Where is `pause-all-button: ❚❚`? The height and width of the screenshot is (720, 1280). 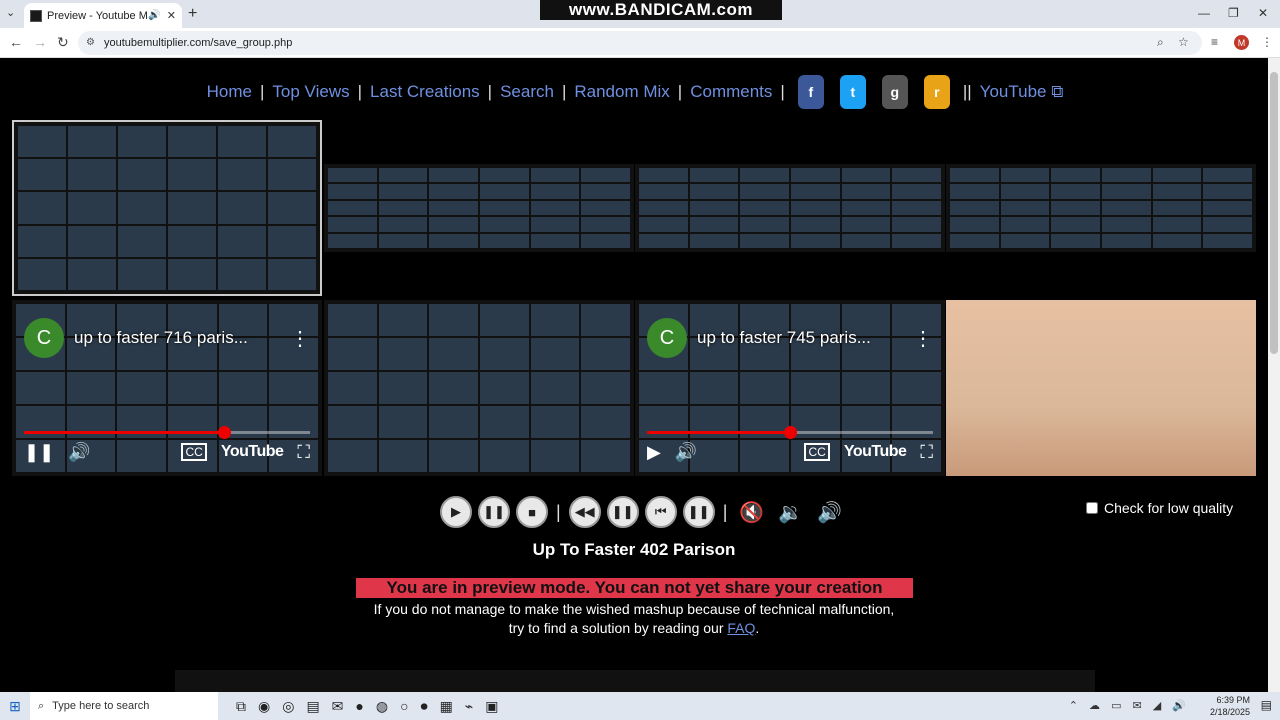
pause-all-button: ❚❚ is located at coordinates (494, 512).